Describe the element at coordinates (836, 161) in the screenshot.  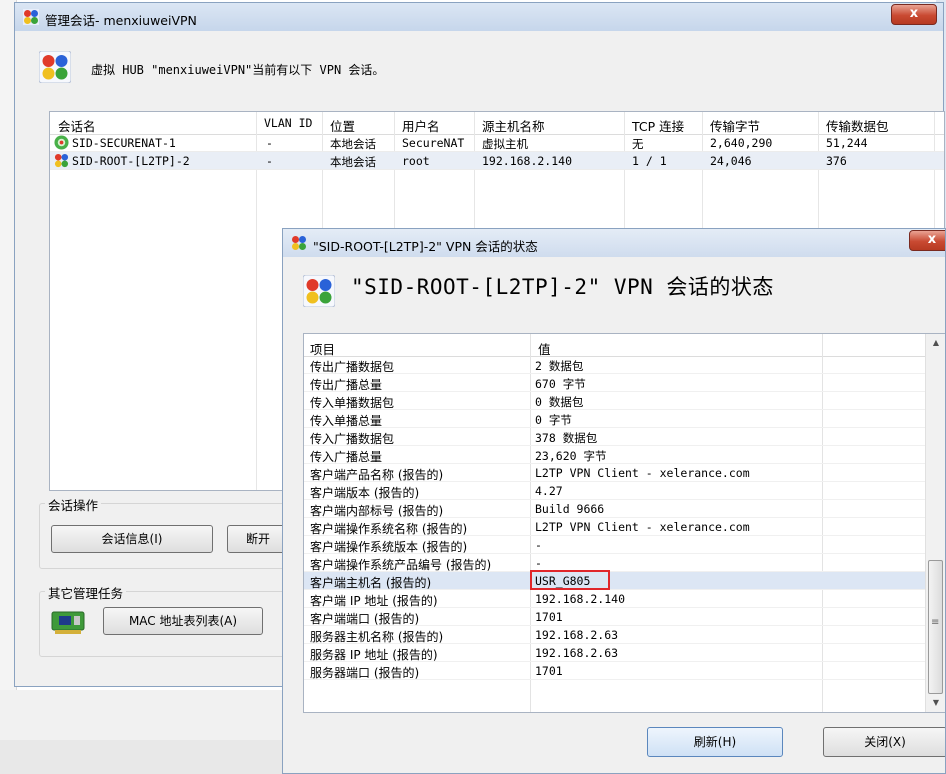
I see `session-packets: 376` at that location.